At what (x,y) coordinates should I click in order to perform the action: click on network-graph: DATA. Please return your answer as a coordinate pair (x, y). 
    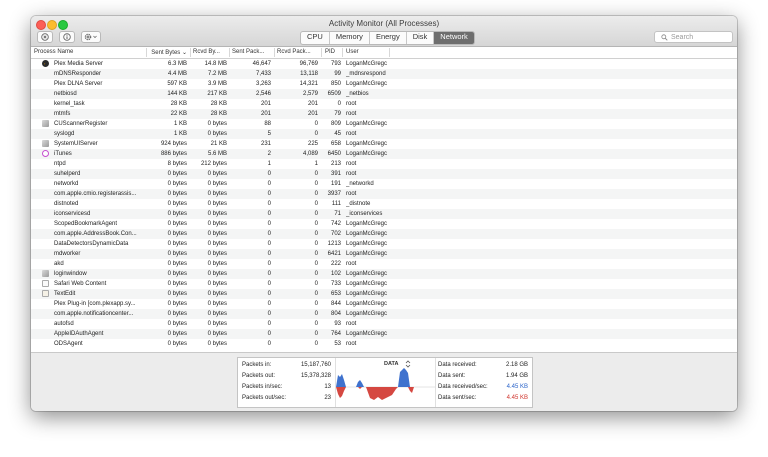
    Looking at the image, I should click on (385, 382).